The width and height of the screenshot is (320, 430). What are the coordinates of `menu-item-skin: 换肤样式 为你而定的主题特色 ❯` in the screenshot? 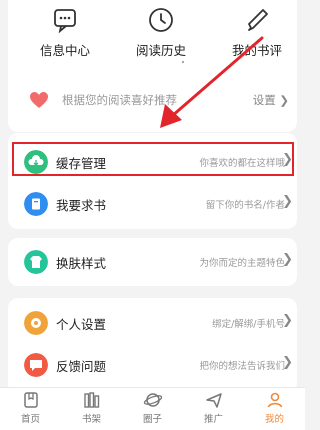 It's located at (152, 262).